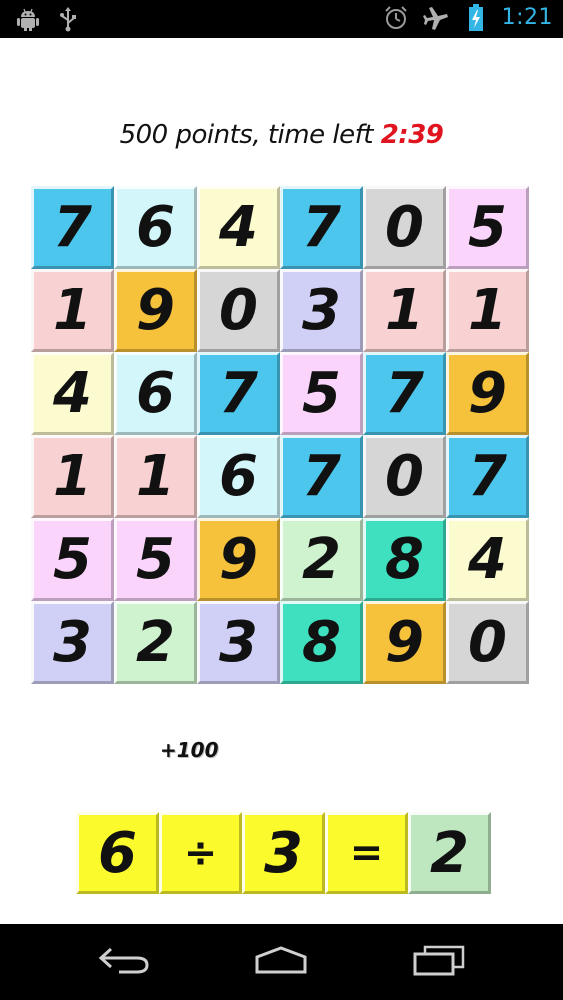 This screenshot has height=1000, width=563. I want to click on score-text: 500 points, time left, so click(250, 135).